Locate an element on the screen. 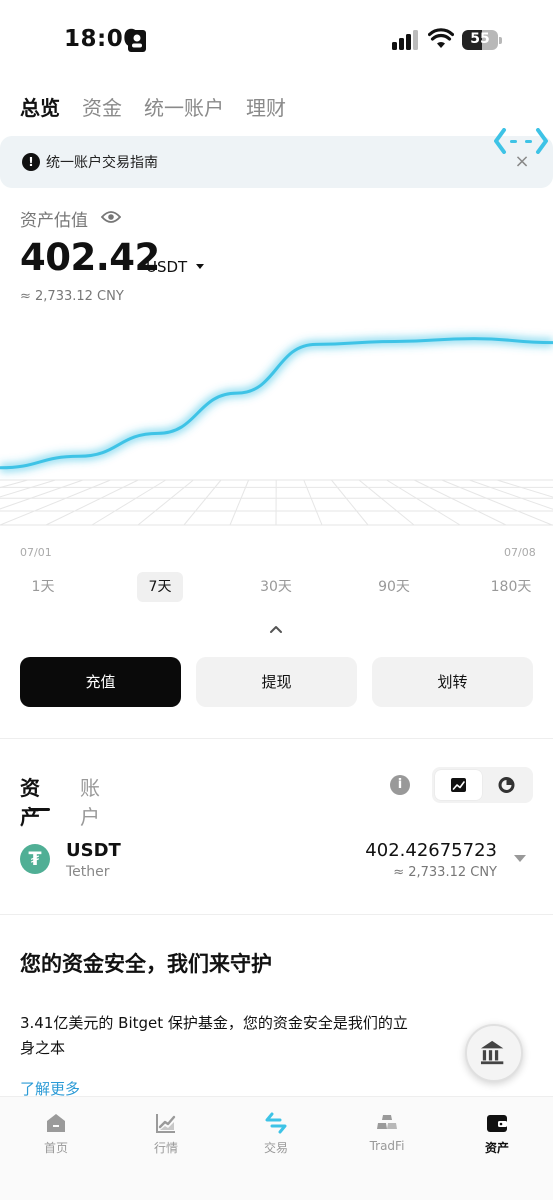 The width and height of the screenshot is (553, 1200). status-bar: 18:00 55 is located at coordinates (276, 41).